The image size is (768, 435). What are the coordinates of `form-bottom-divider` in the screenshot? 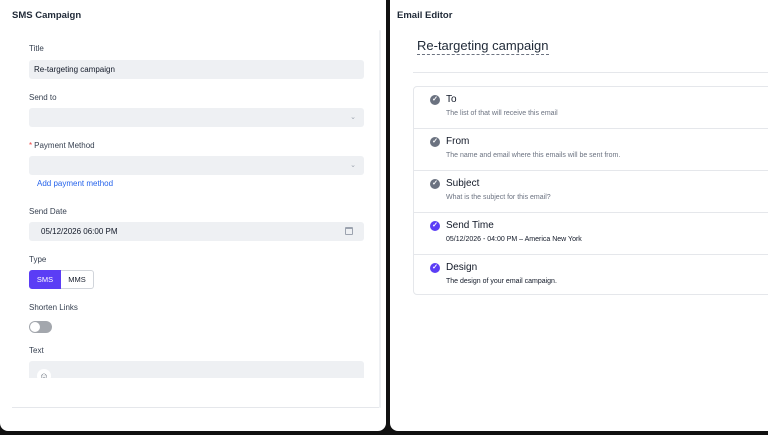 It's located at (195, 407).